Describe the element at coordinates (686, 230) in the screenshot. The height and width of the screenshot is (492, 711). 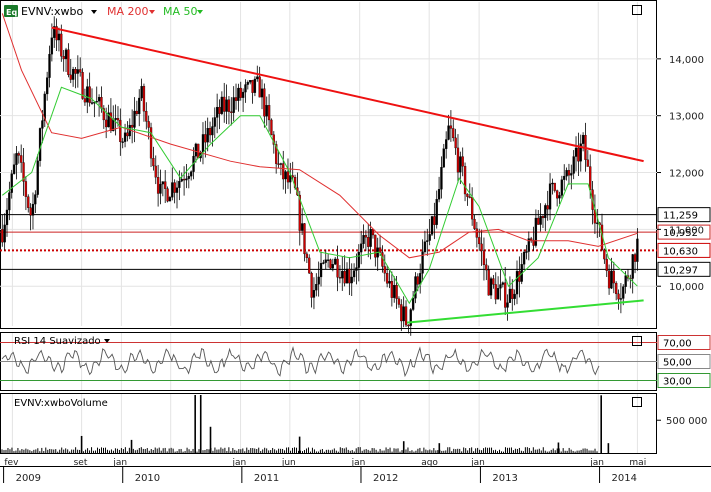
I see `y-tick-label: 11,000` at that location.